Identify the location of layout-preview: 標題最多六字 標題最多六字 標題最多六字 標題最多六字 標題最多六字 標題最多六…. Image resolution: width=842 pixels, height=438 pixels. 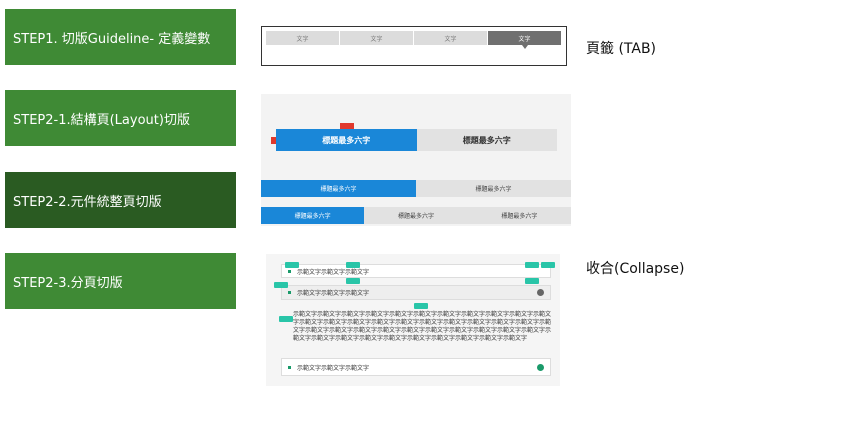
(416, 160).